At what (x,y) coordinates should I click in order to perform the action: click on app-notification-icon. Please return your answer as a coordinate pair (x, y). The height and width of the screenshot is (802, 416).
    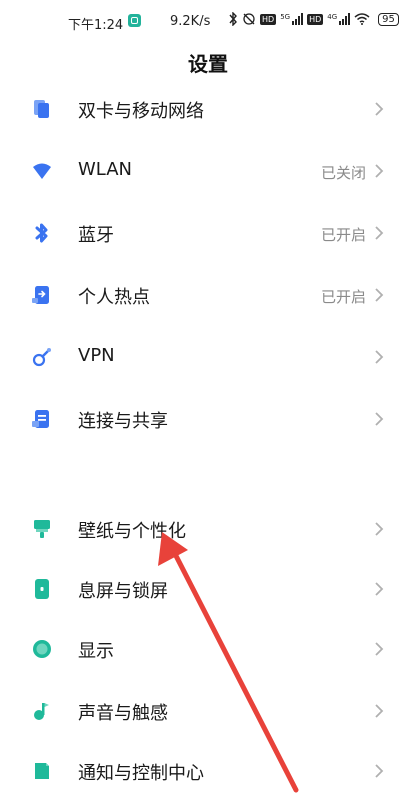
    Looking at the image, I should click on (134, 20).